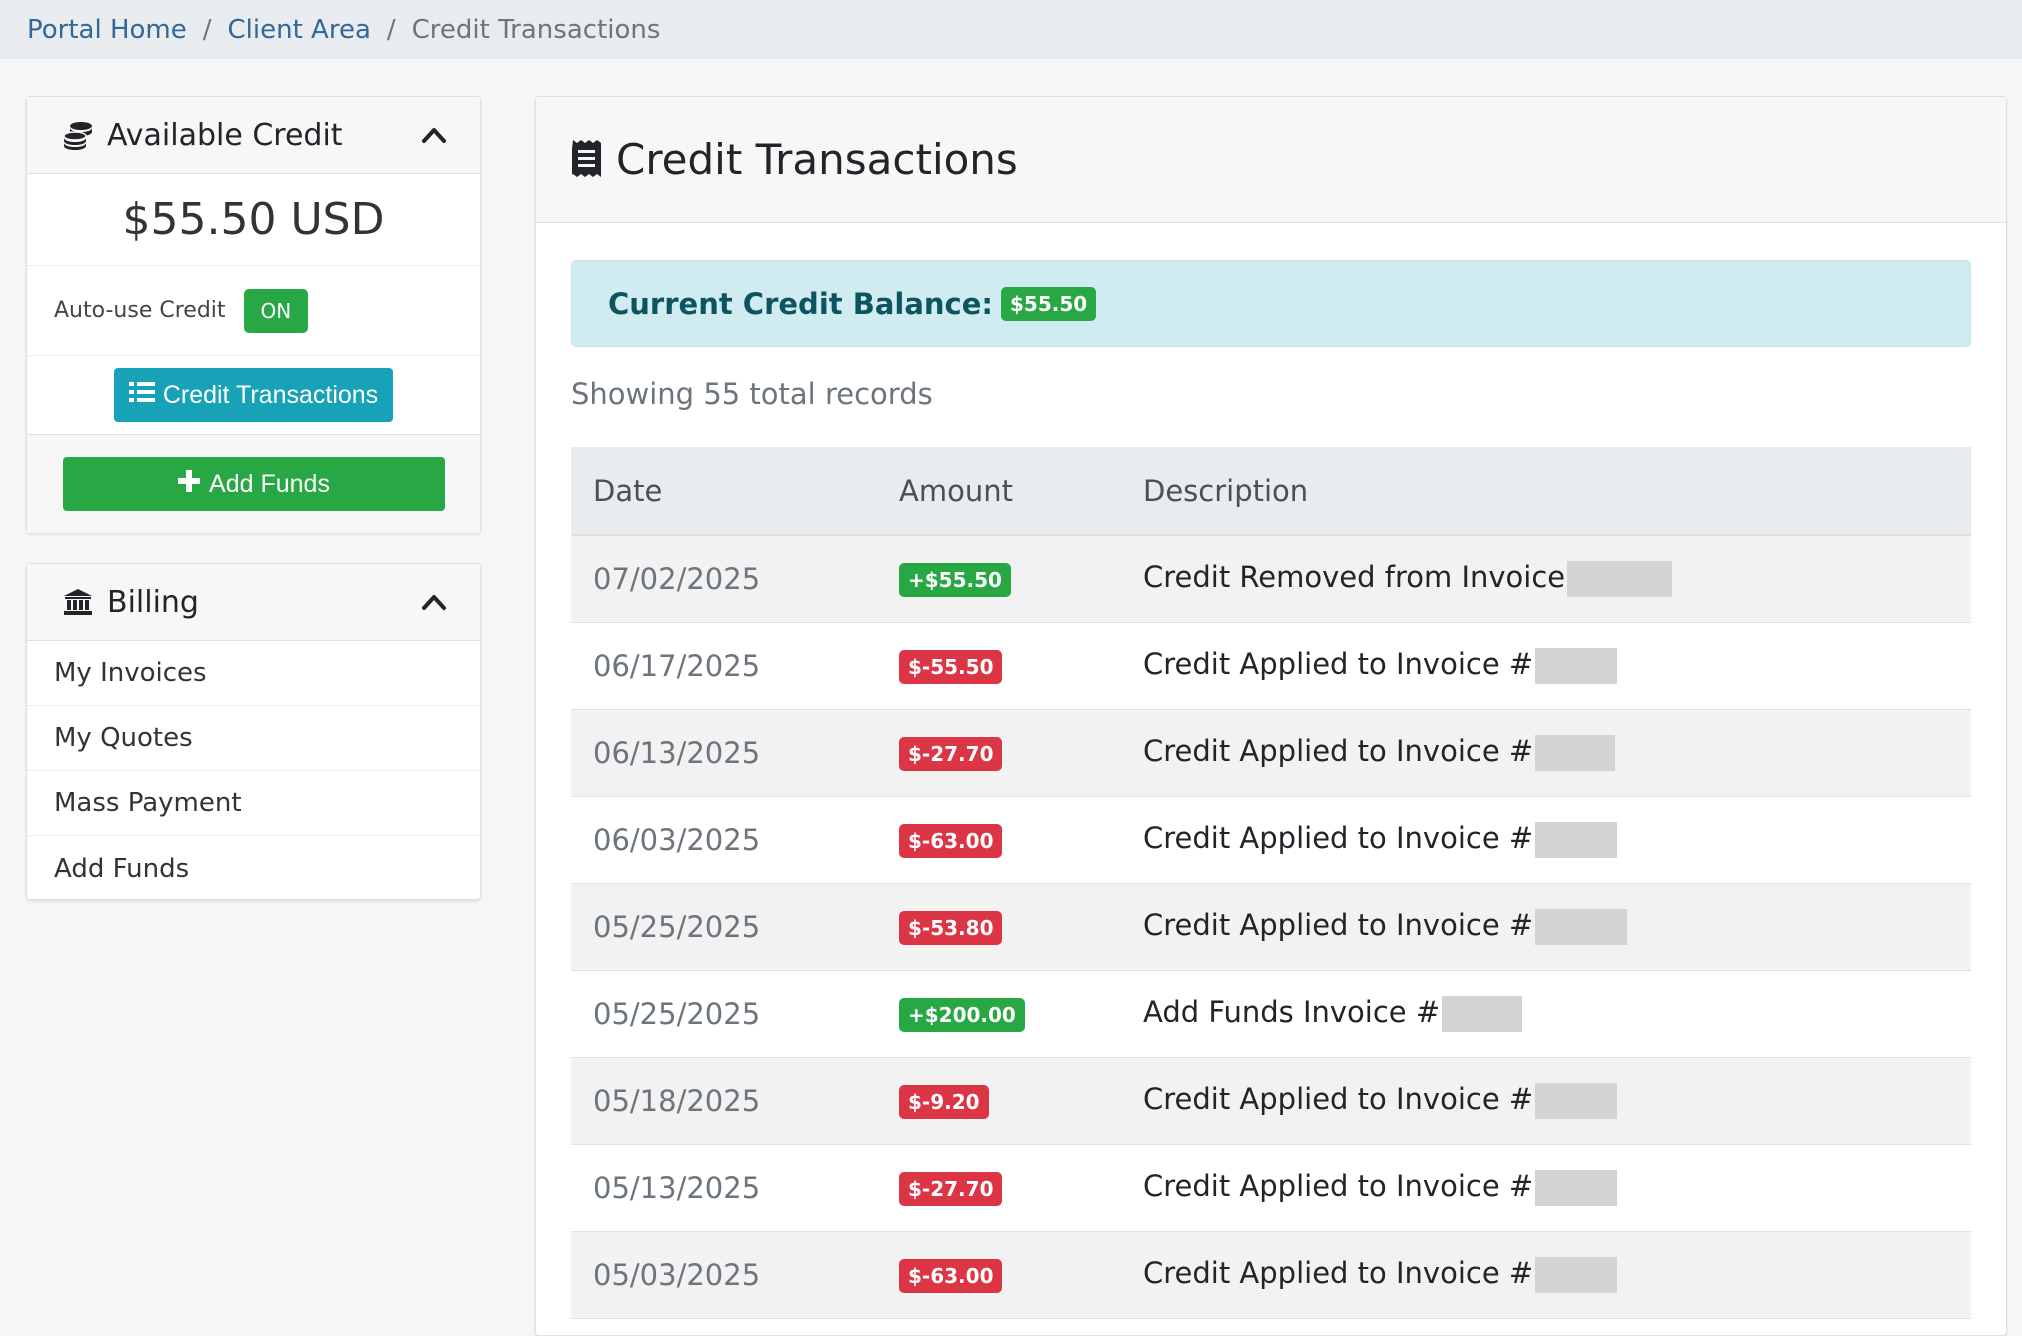 The image size is (2022, 1336). Describe the element at coordinates (107, 30) in the screenshot. I see `breadcrumb-portal-home: Portal Home` at that location.